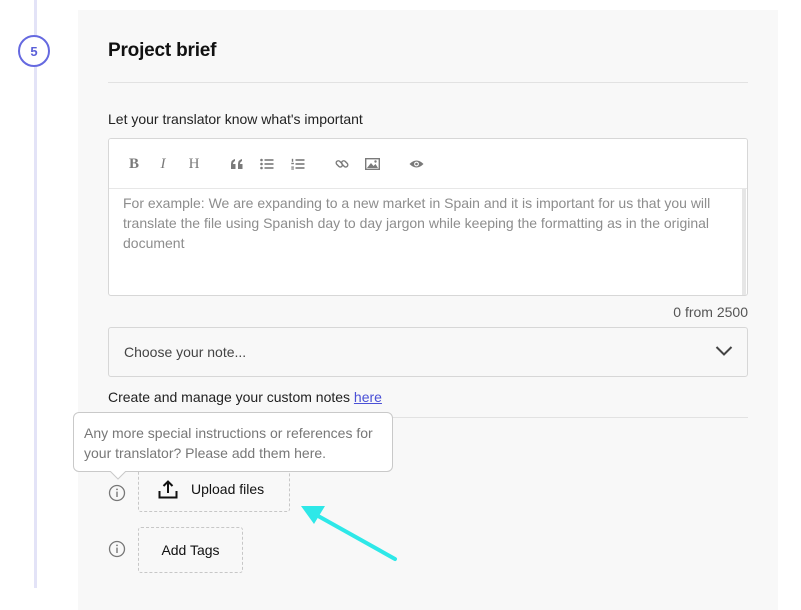 This screenshot has height=610, width=801. Describe the element at coordinates (428, 164) in the screenshot. I see `editor-toolbar: B I H` at that location.